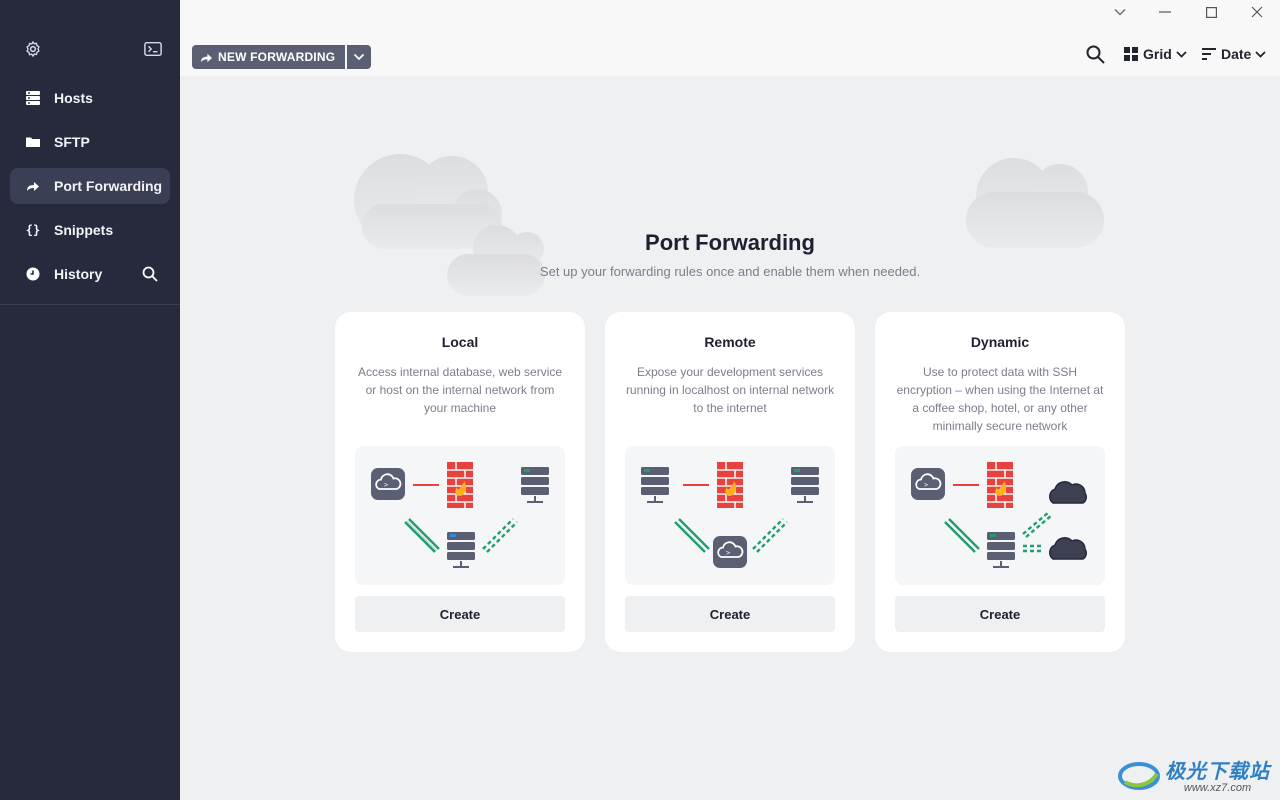 The width and height of the screenshot is (1280, 800). What do you see at coordinates (33, 142) in the screenshot?
I see `folder-icon` at bounding box center [33, 142].